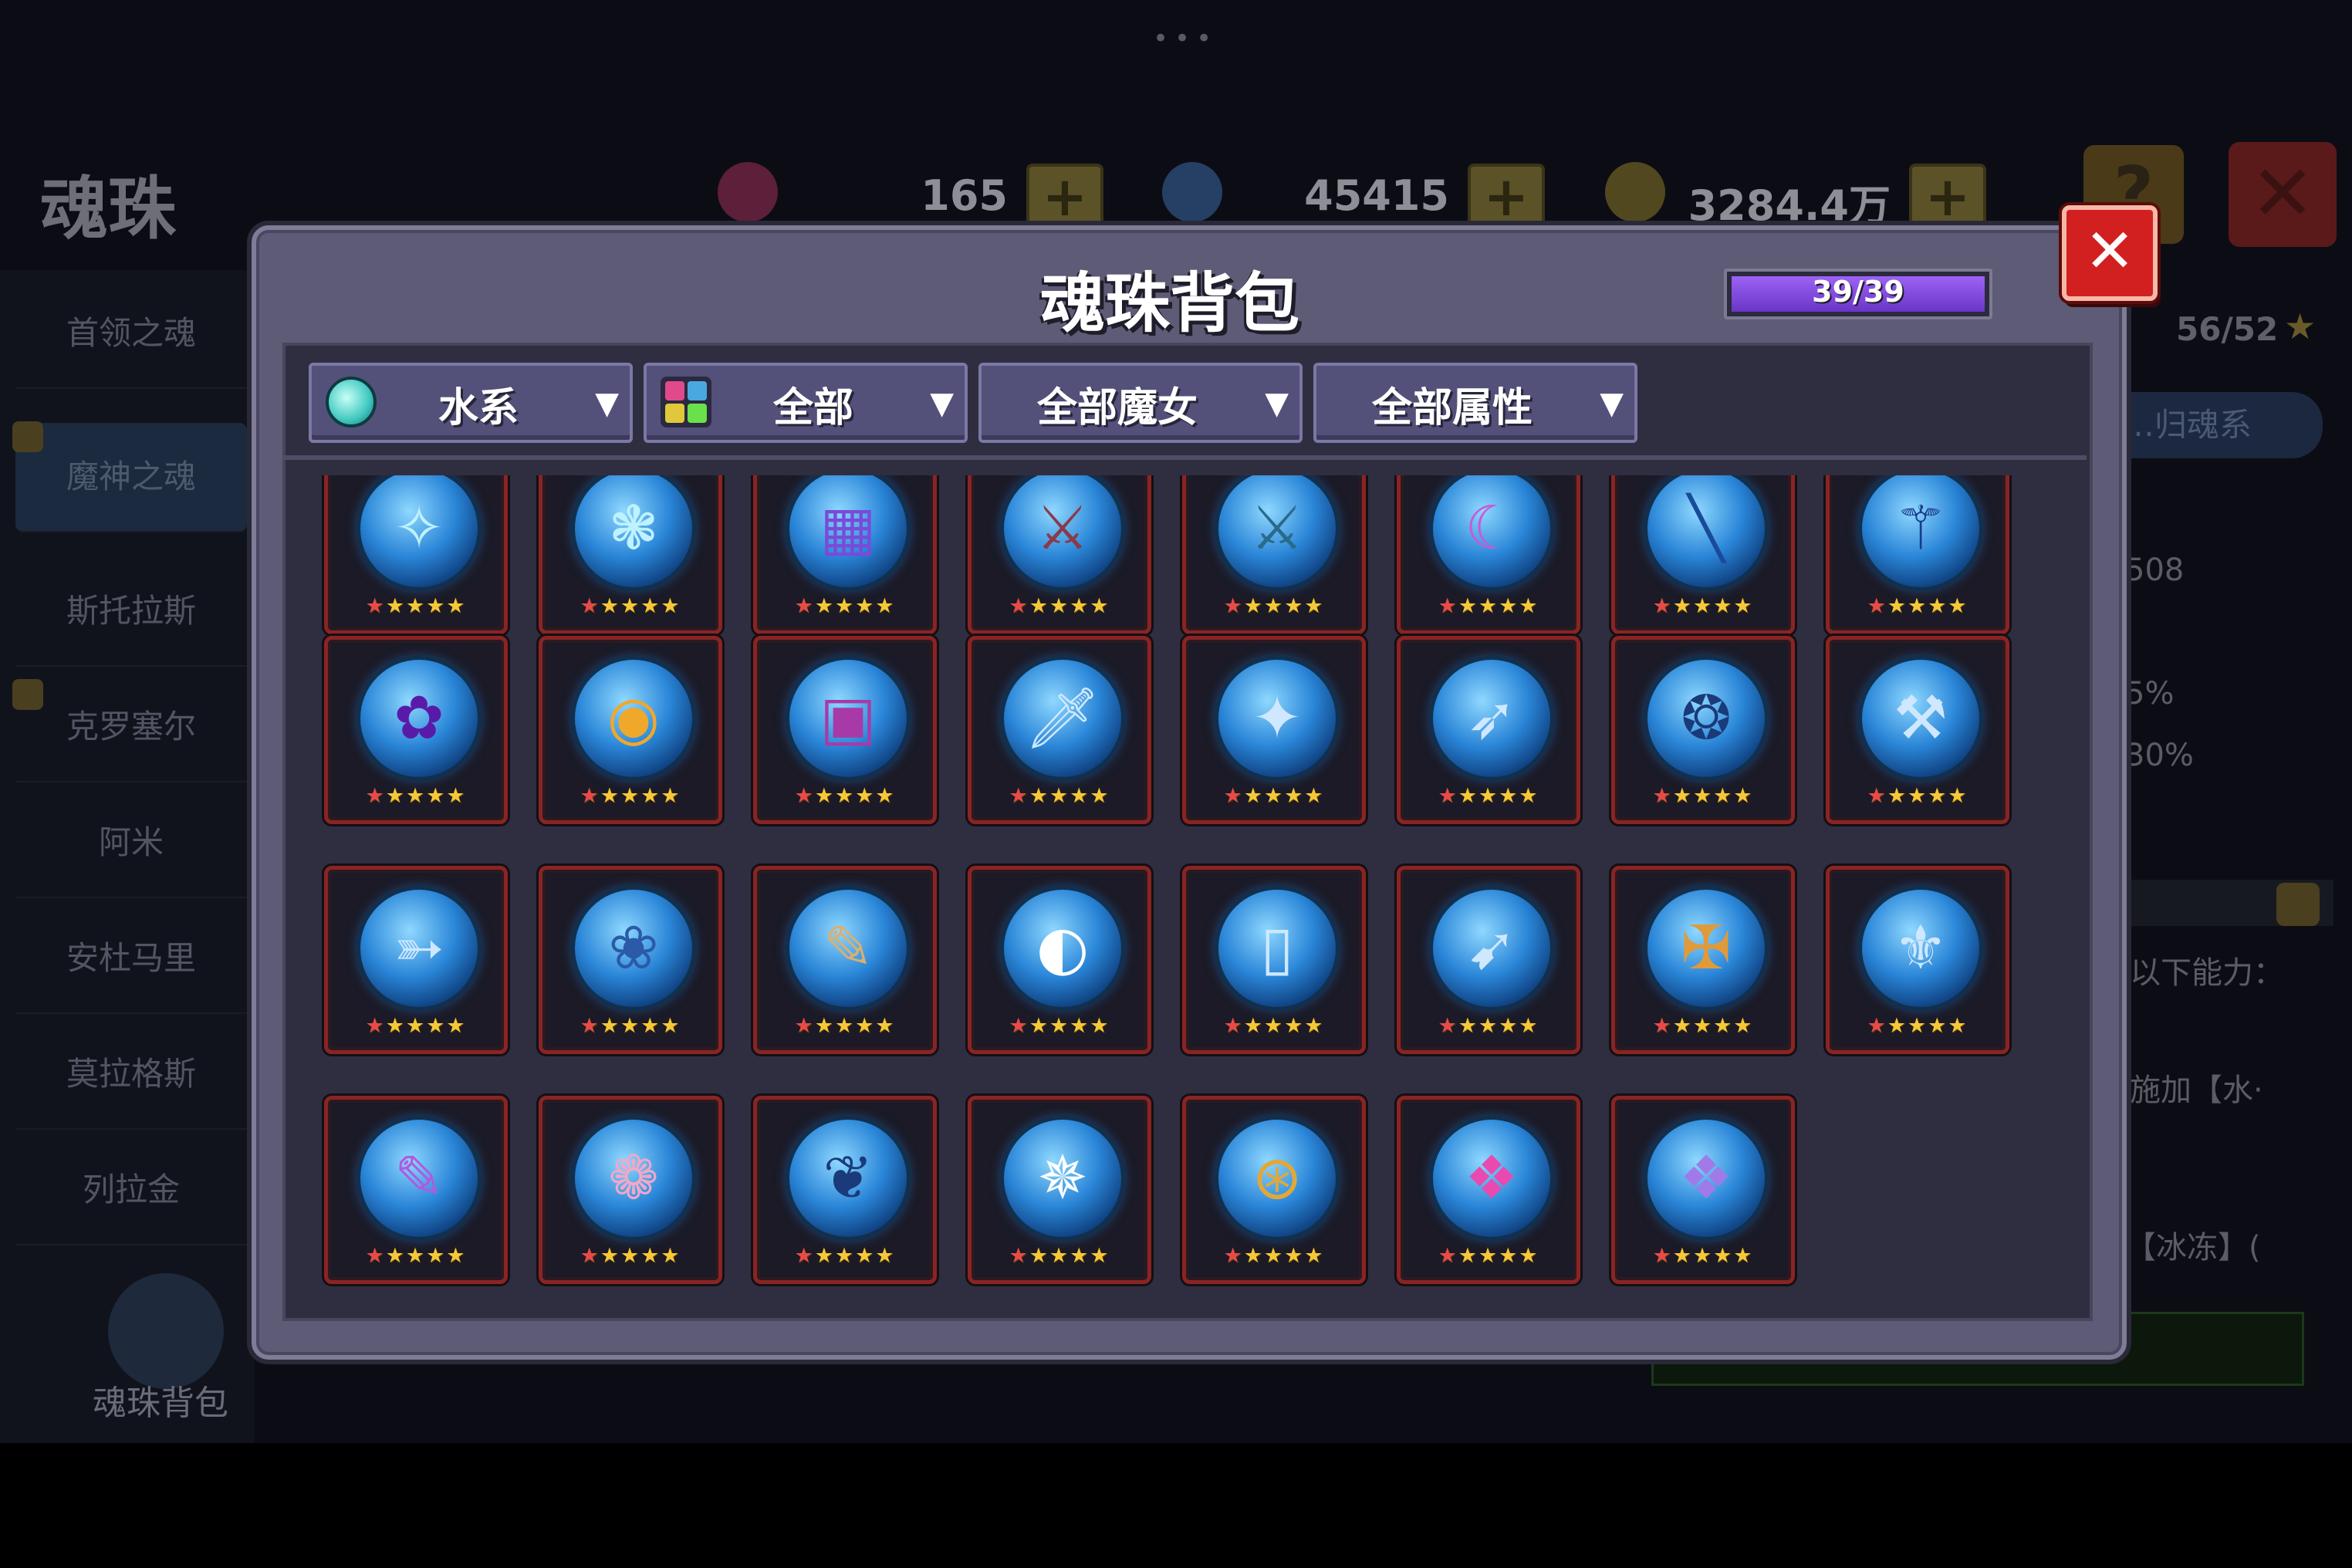  I want to click on sidebar-item: 魔神之魂, so click(131, 477).